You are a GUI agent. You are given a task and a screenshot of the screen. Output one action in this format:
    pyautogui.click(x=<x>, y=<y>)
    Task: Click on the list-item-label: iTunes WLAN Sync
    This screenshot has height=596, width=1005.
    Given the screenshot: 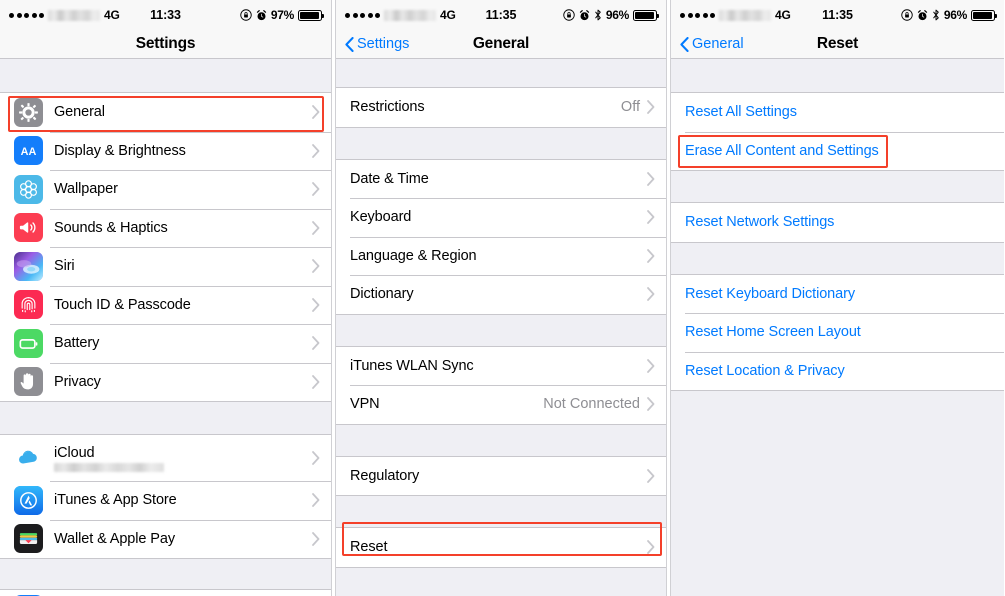 What is the action you would take?
    pyautogui.click(x=412, y=365)
    